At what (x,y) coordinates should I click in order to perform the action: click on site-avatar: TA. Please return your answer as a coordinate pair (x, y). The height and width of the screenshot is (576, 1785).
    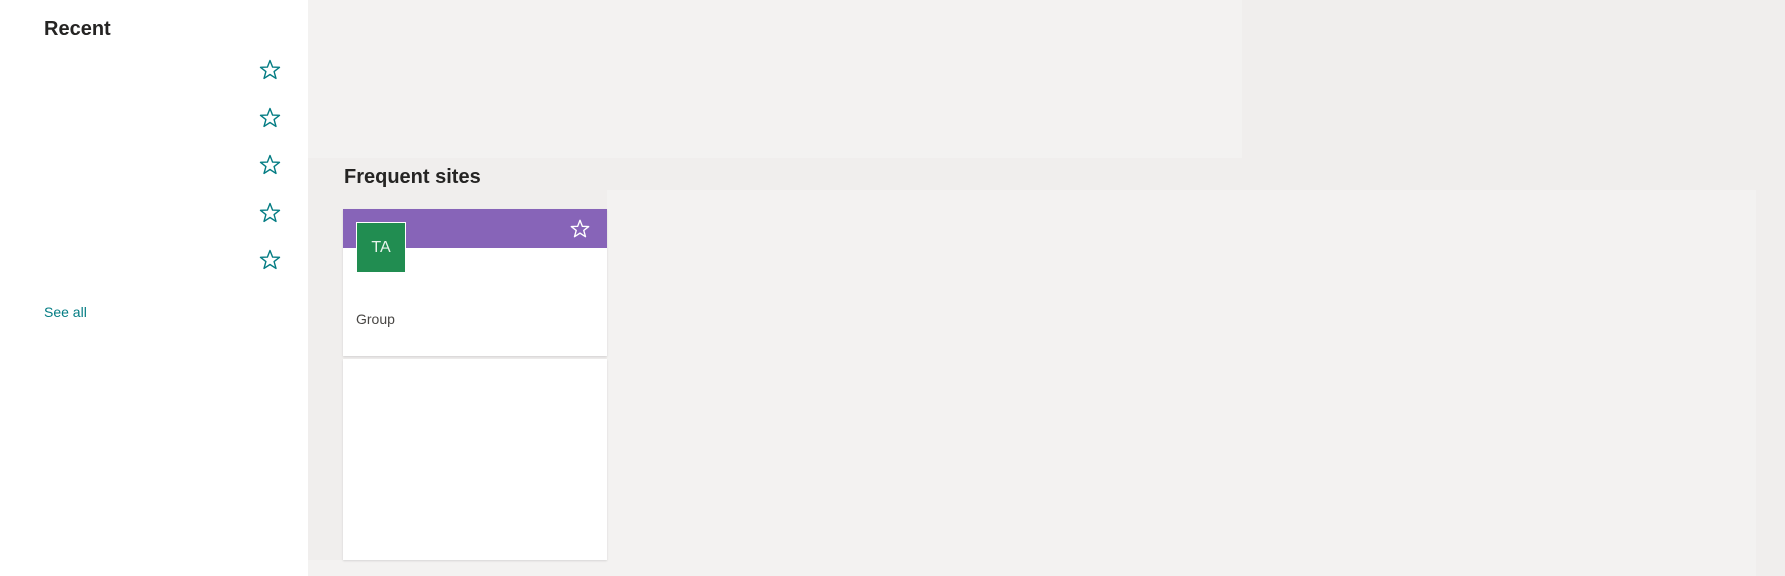
    Looking at the image, I should click on (381, 247).